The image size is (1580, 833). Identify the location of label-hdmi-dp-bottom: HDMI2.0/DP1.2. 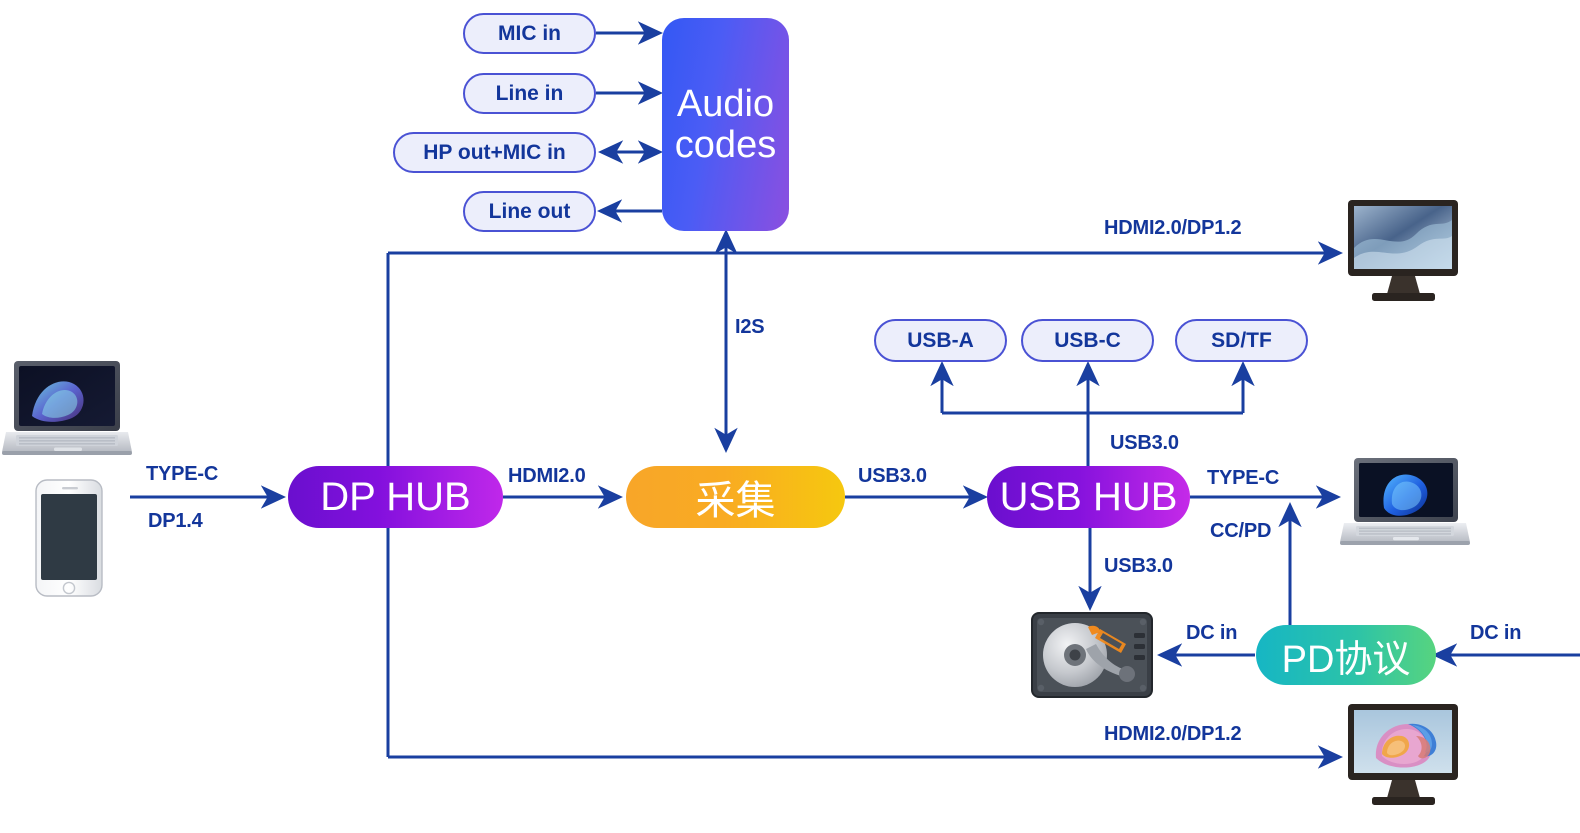
(1173, 734).